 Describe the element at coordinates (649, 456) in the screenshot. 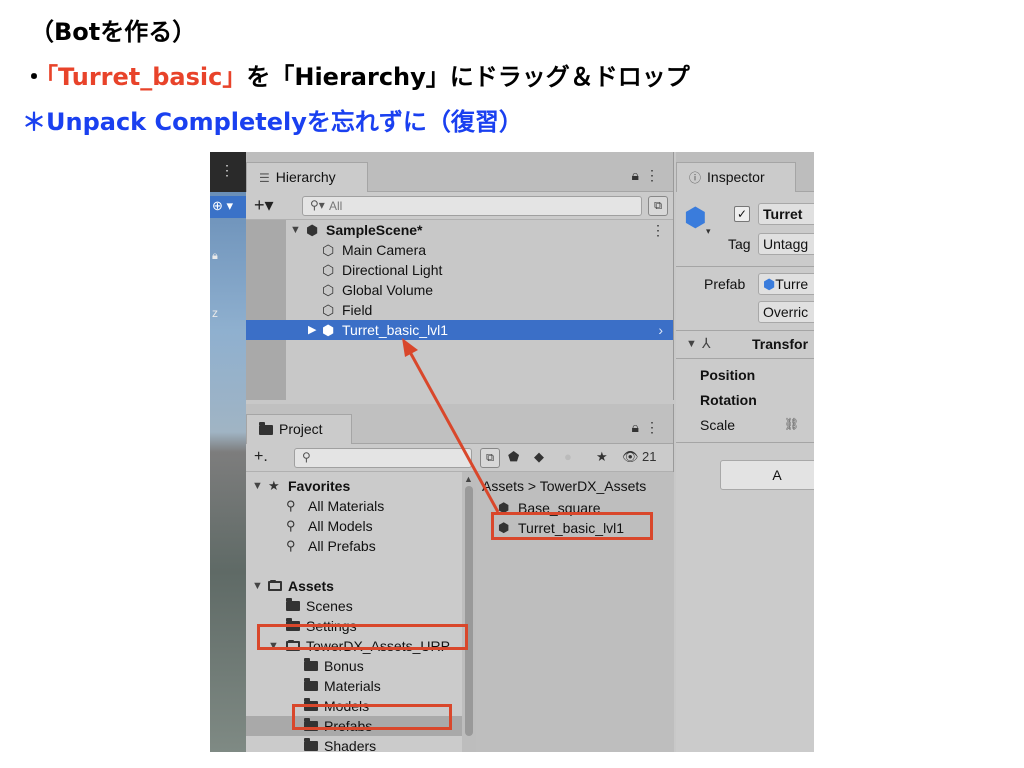

I see `hidden-count: 21` at that location.